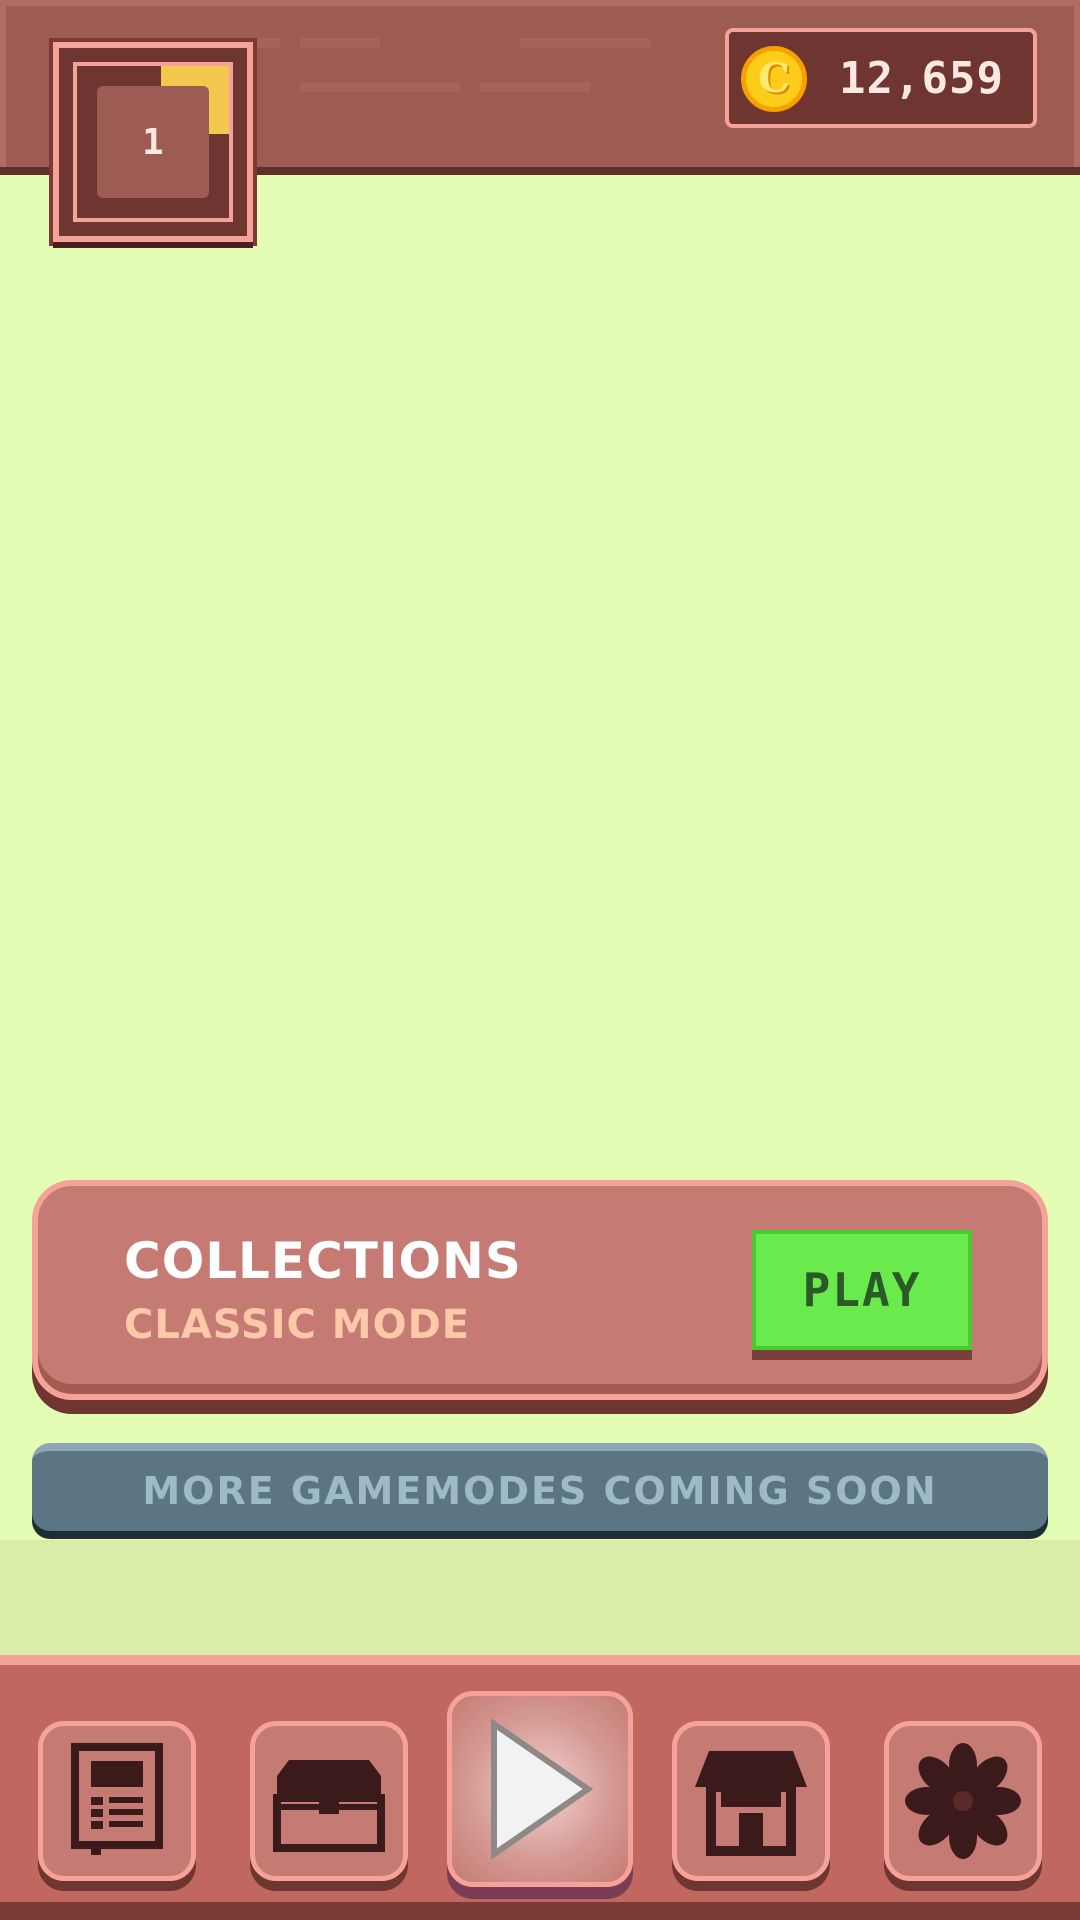 This screenshot has height=1920, width=1080. What do you see at coordinates (774, 79) in the screenshot?
I see `coin-icon: C` at bounding box center [774, 79].